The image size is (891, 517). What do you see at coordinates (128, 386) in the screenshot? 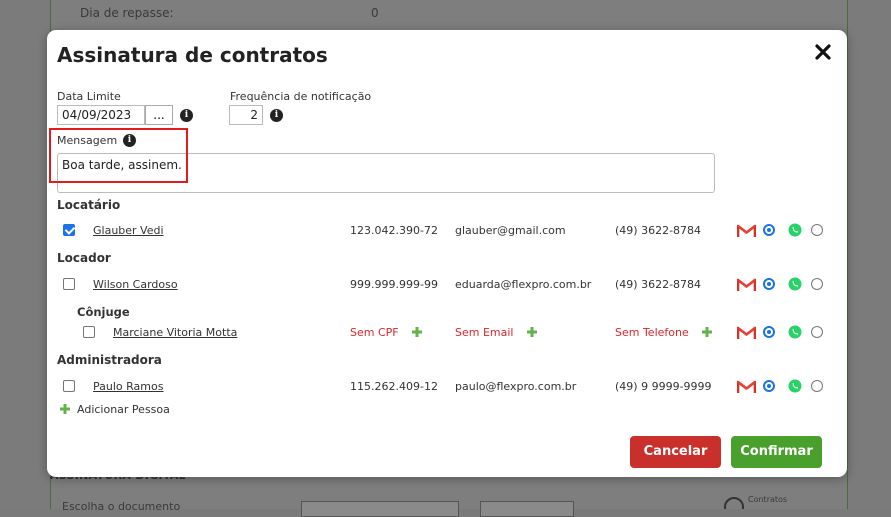
I see `person-name: Paulo Ramos` at bounding box center [128, 386].